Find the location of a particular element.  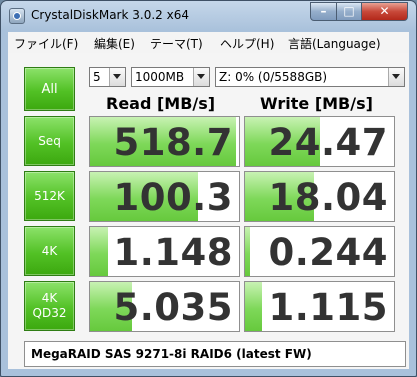

row-button-2: 4K is located at coordinates (49, 251).